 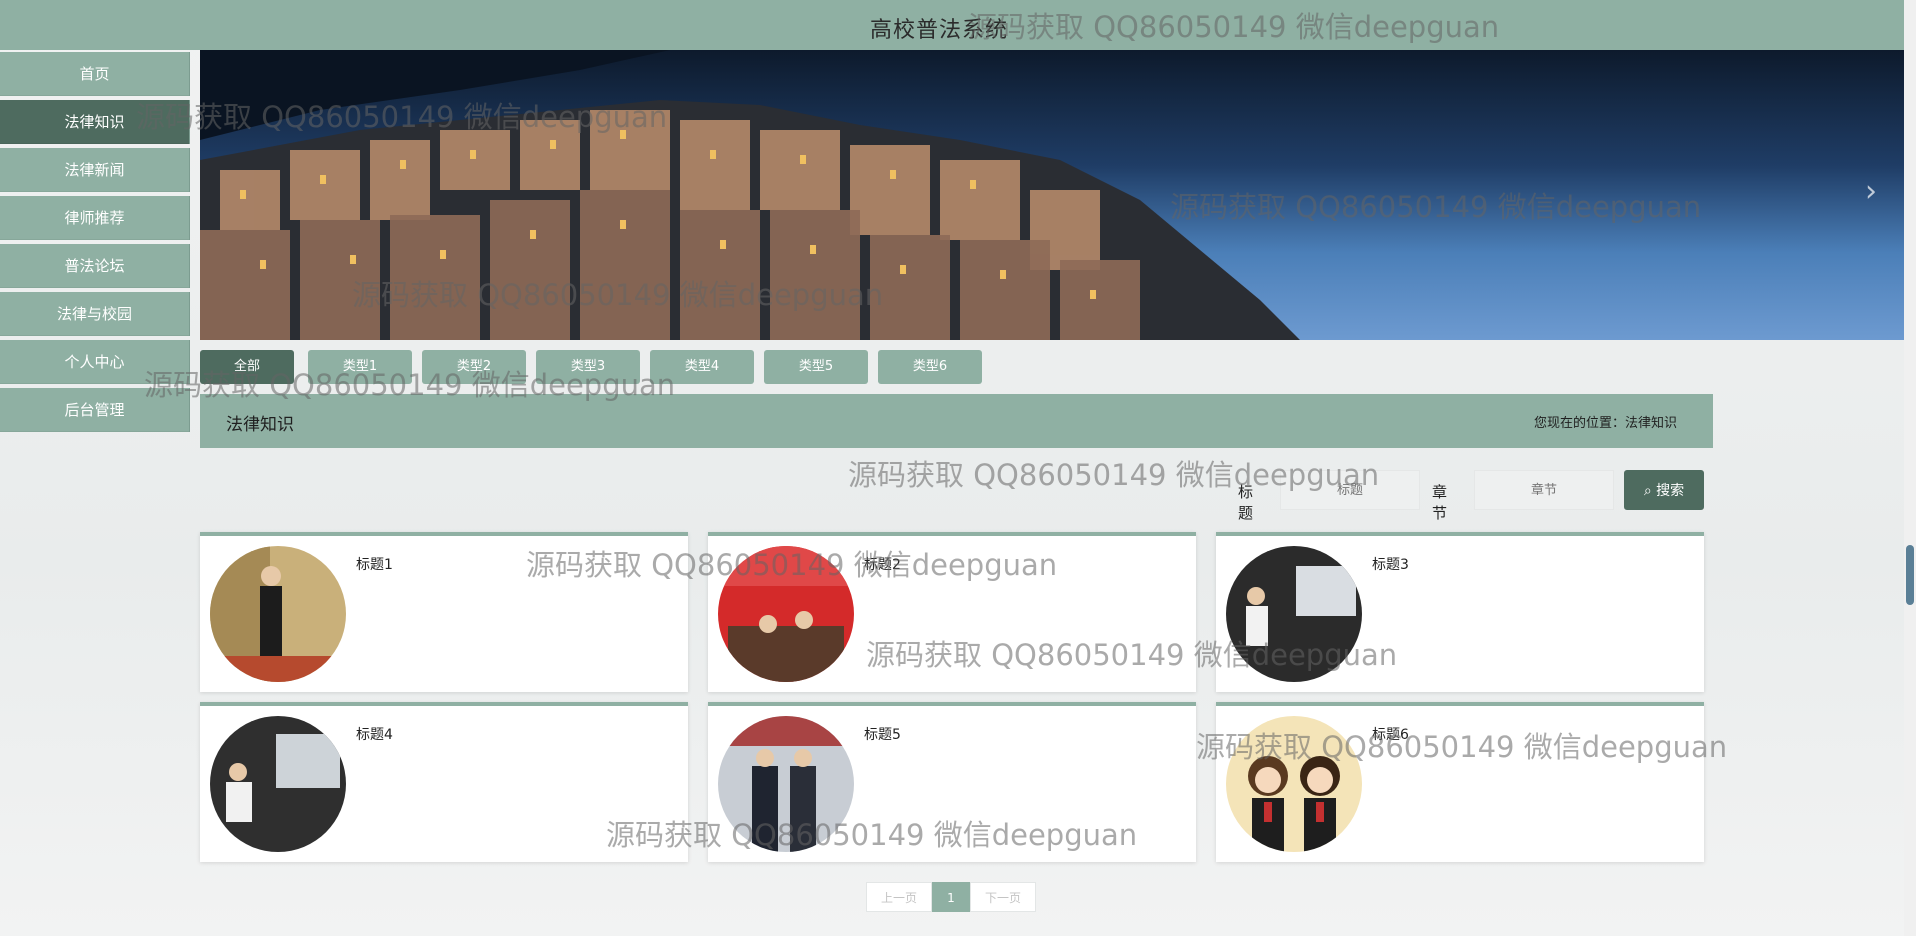 What do you see at coordinates (1871, 192) in the screenshot?
I see `chevron-right-icon: ›` at bounding box center [1871, 192].